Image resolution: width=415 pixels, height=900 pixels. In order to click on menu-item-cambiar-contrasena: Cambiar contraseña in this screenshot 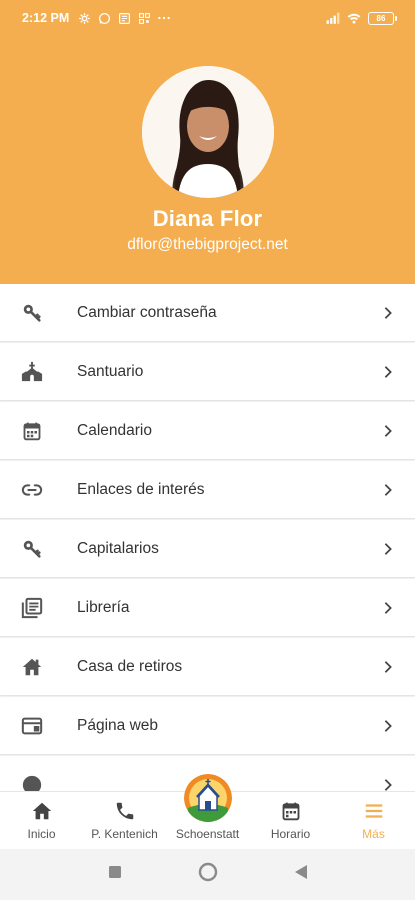, I will do `click(207, 312)`.